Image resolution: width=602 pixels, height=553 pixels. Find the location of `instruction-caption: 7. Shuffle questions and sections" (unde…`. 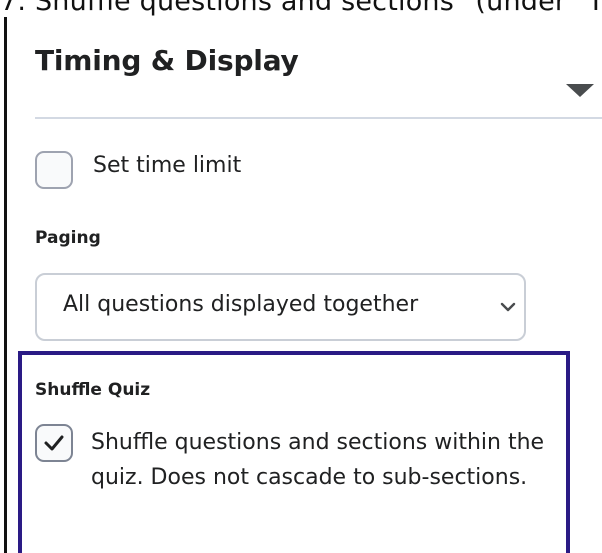

instruction-caption: 7. Shuffle questions and sections" (unde… is located at coordinates (301, 8).